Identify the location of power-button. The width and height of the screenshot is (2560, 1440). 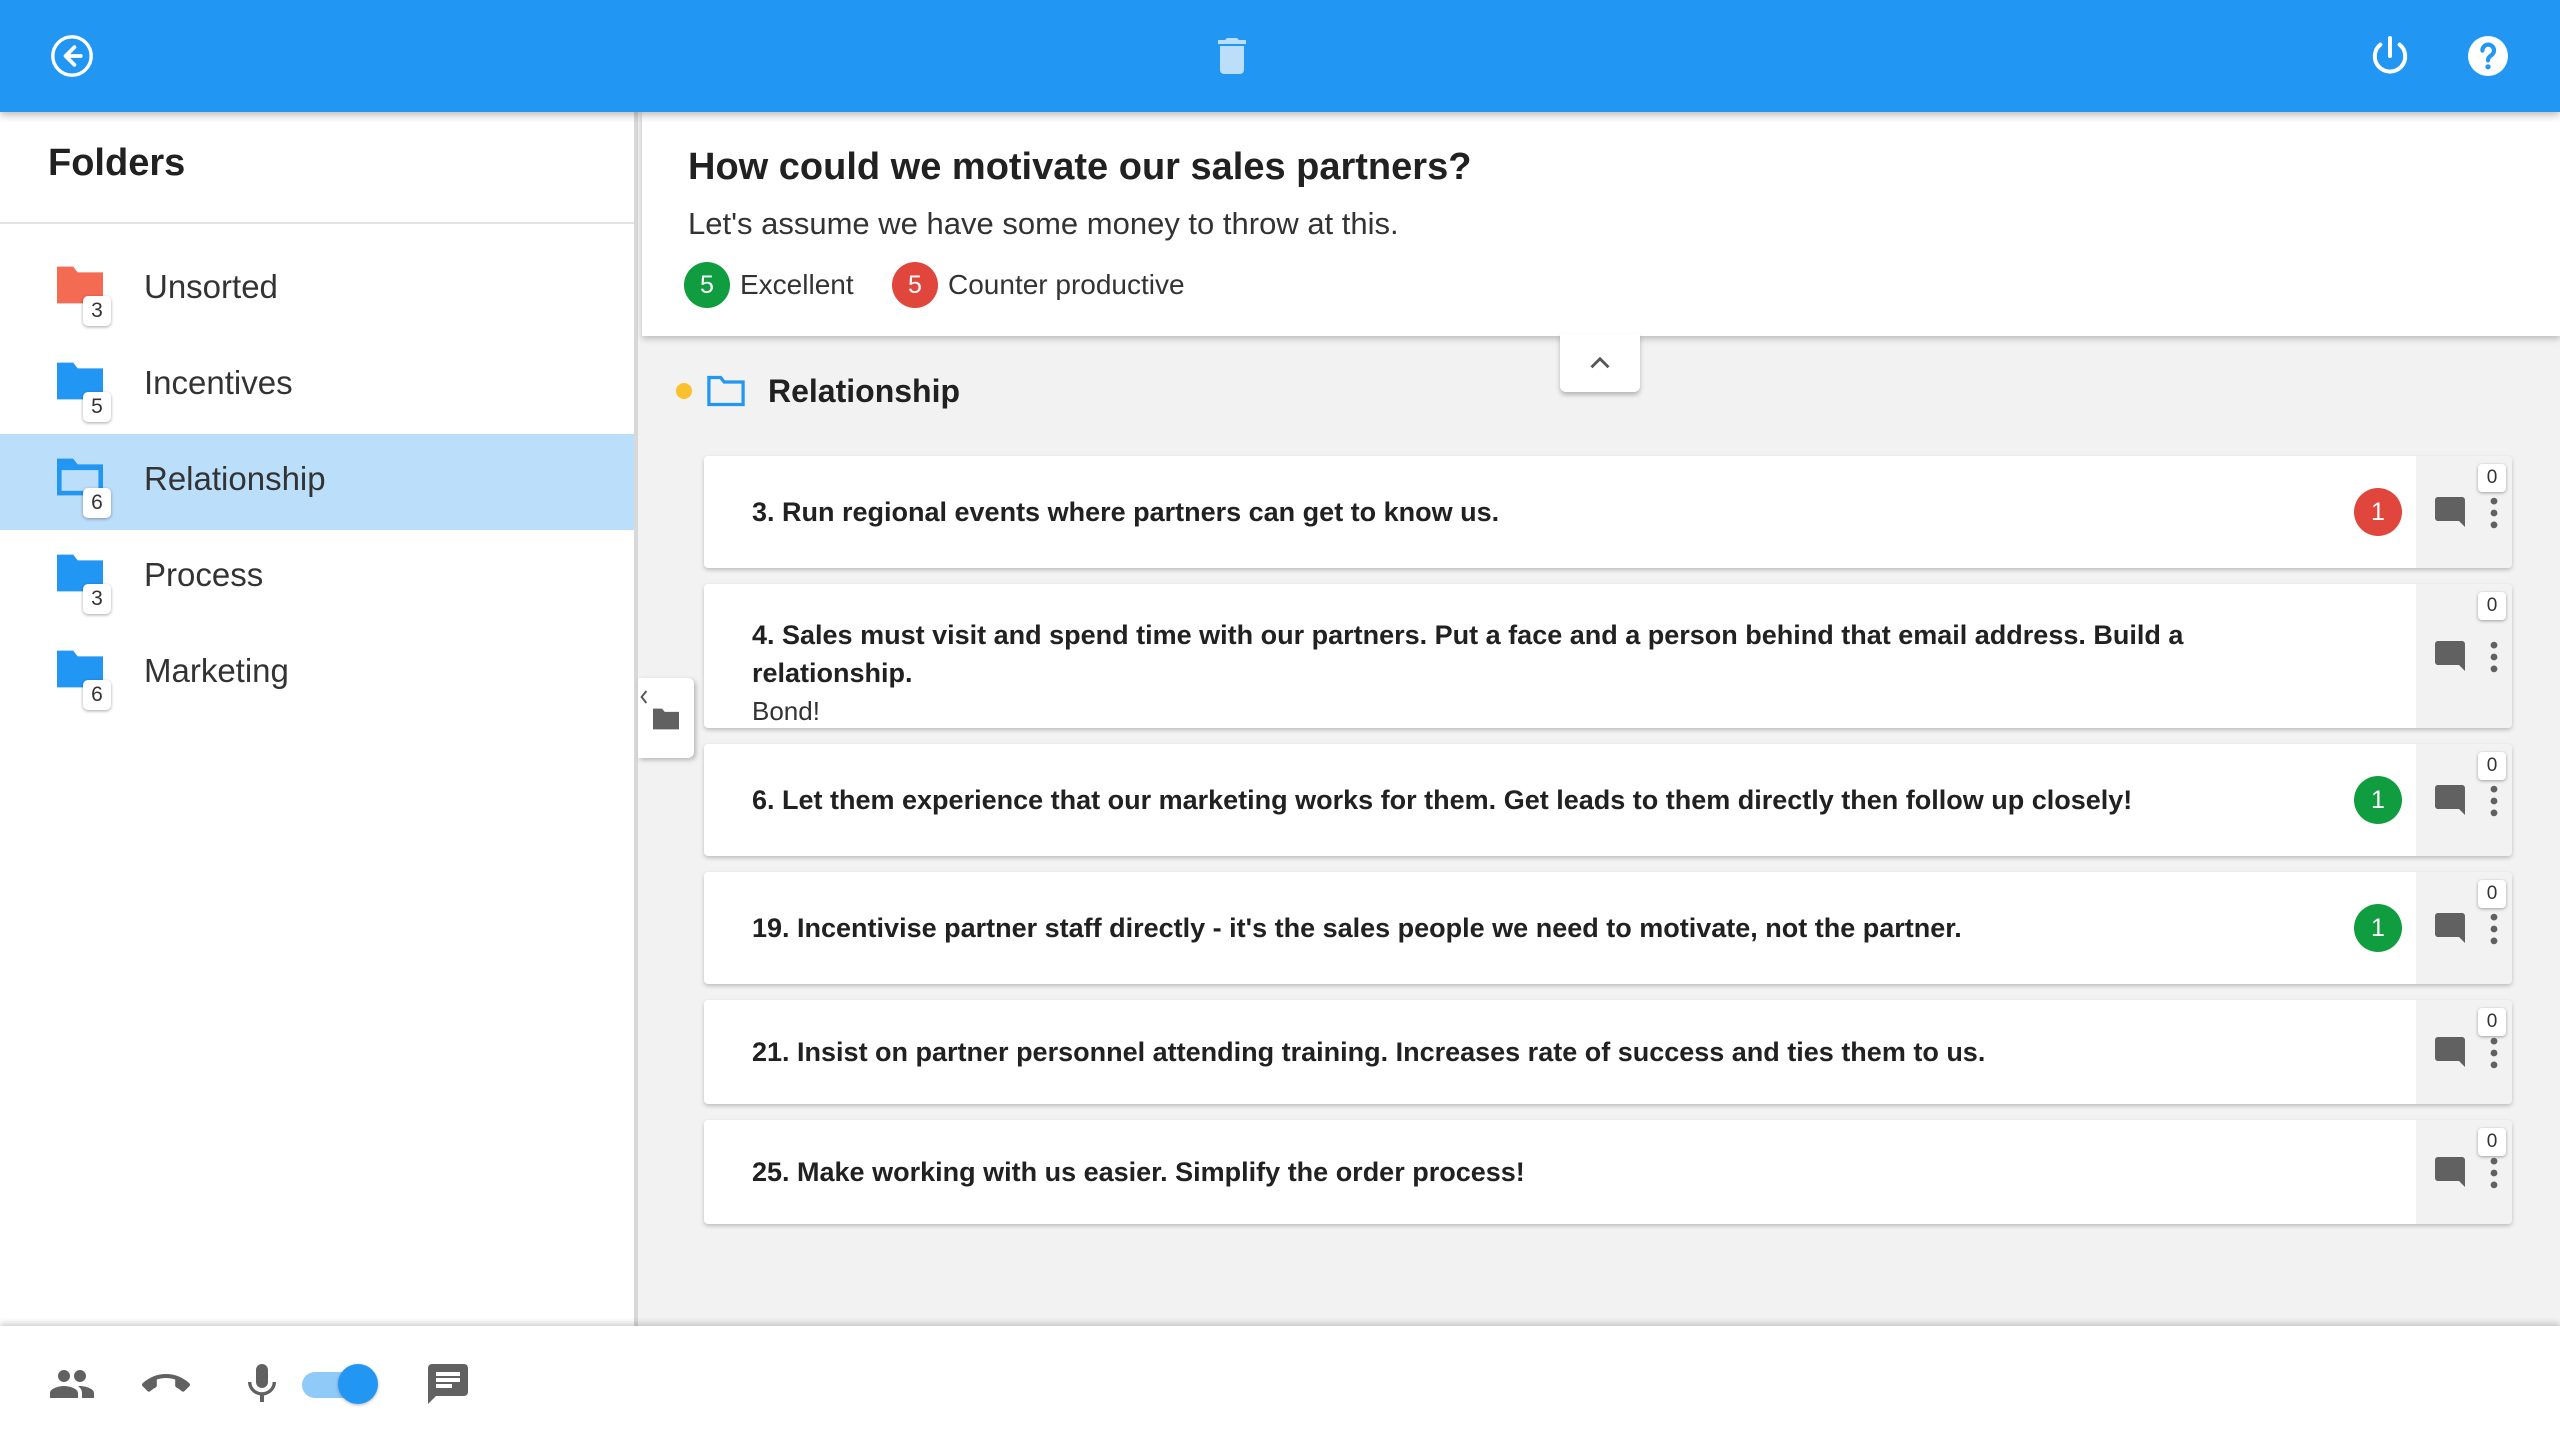
(2390, 56).